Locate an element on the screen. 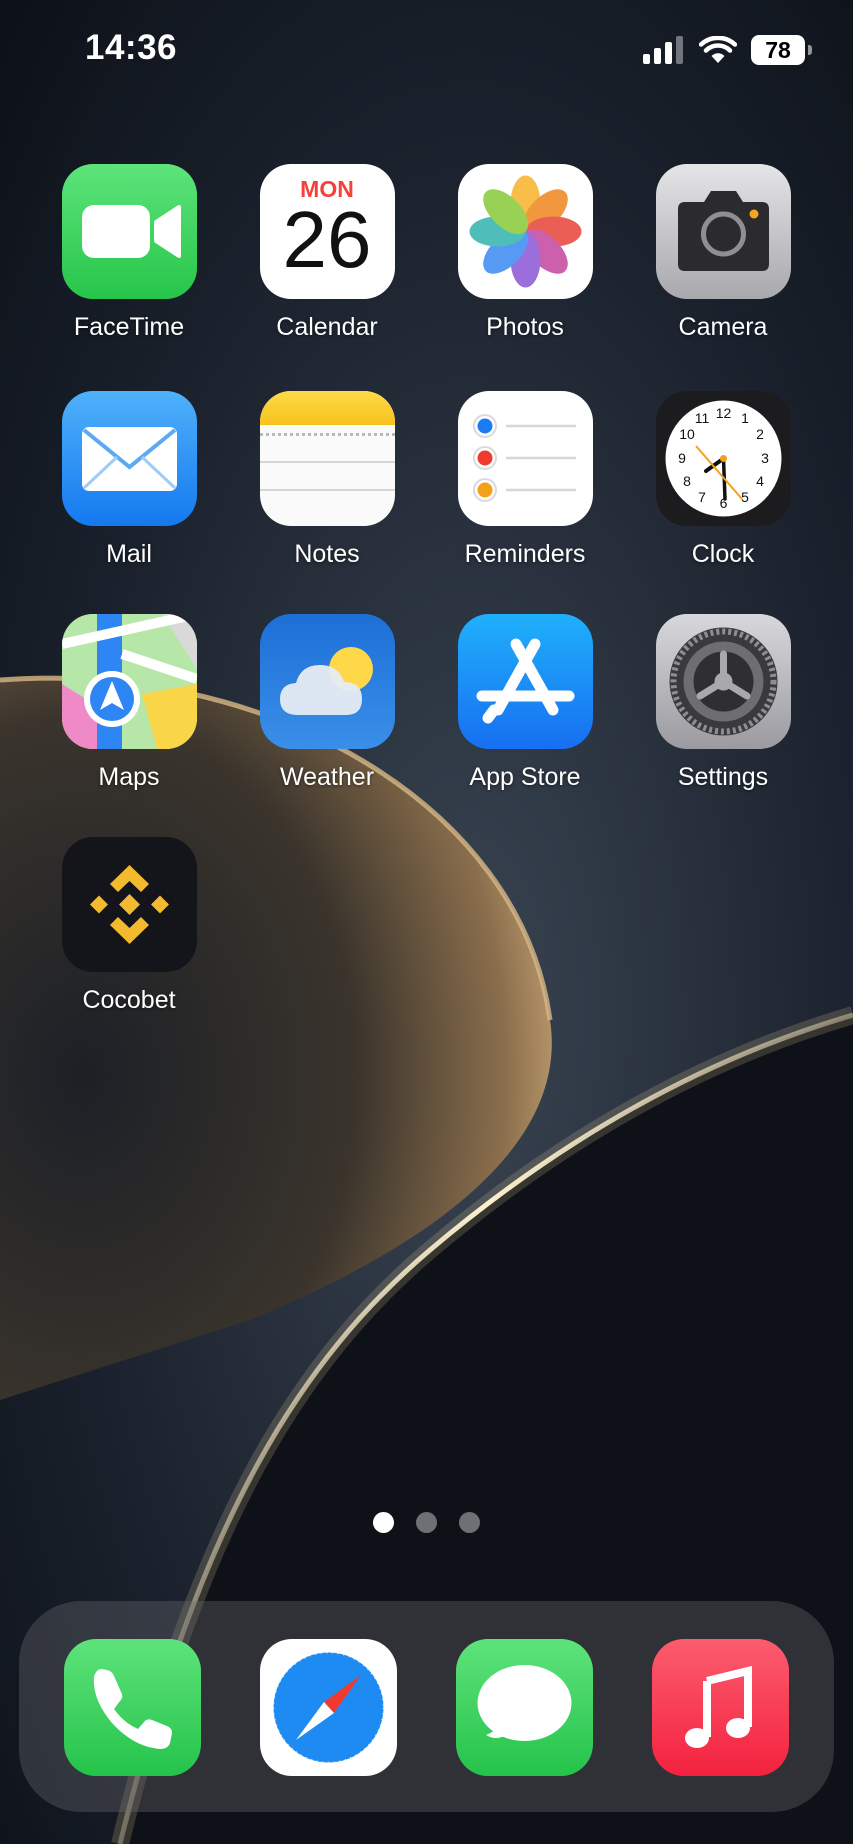 This screenshot has width=853, height=1844. calendar-icon: MON 26 is located at coordinates (327, 231).